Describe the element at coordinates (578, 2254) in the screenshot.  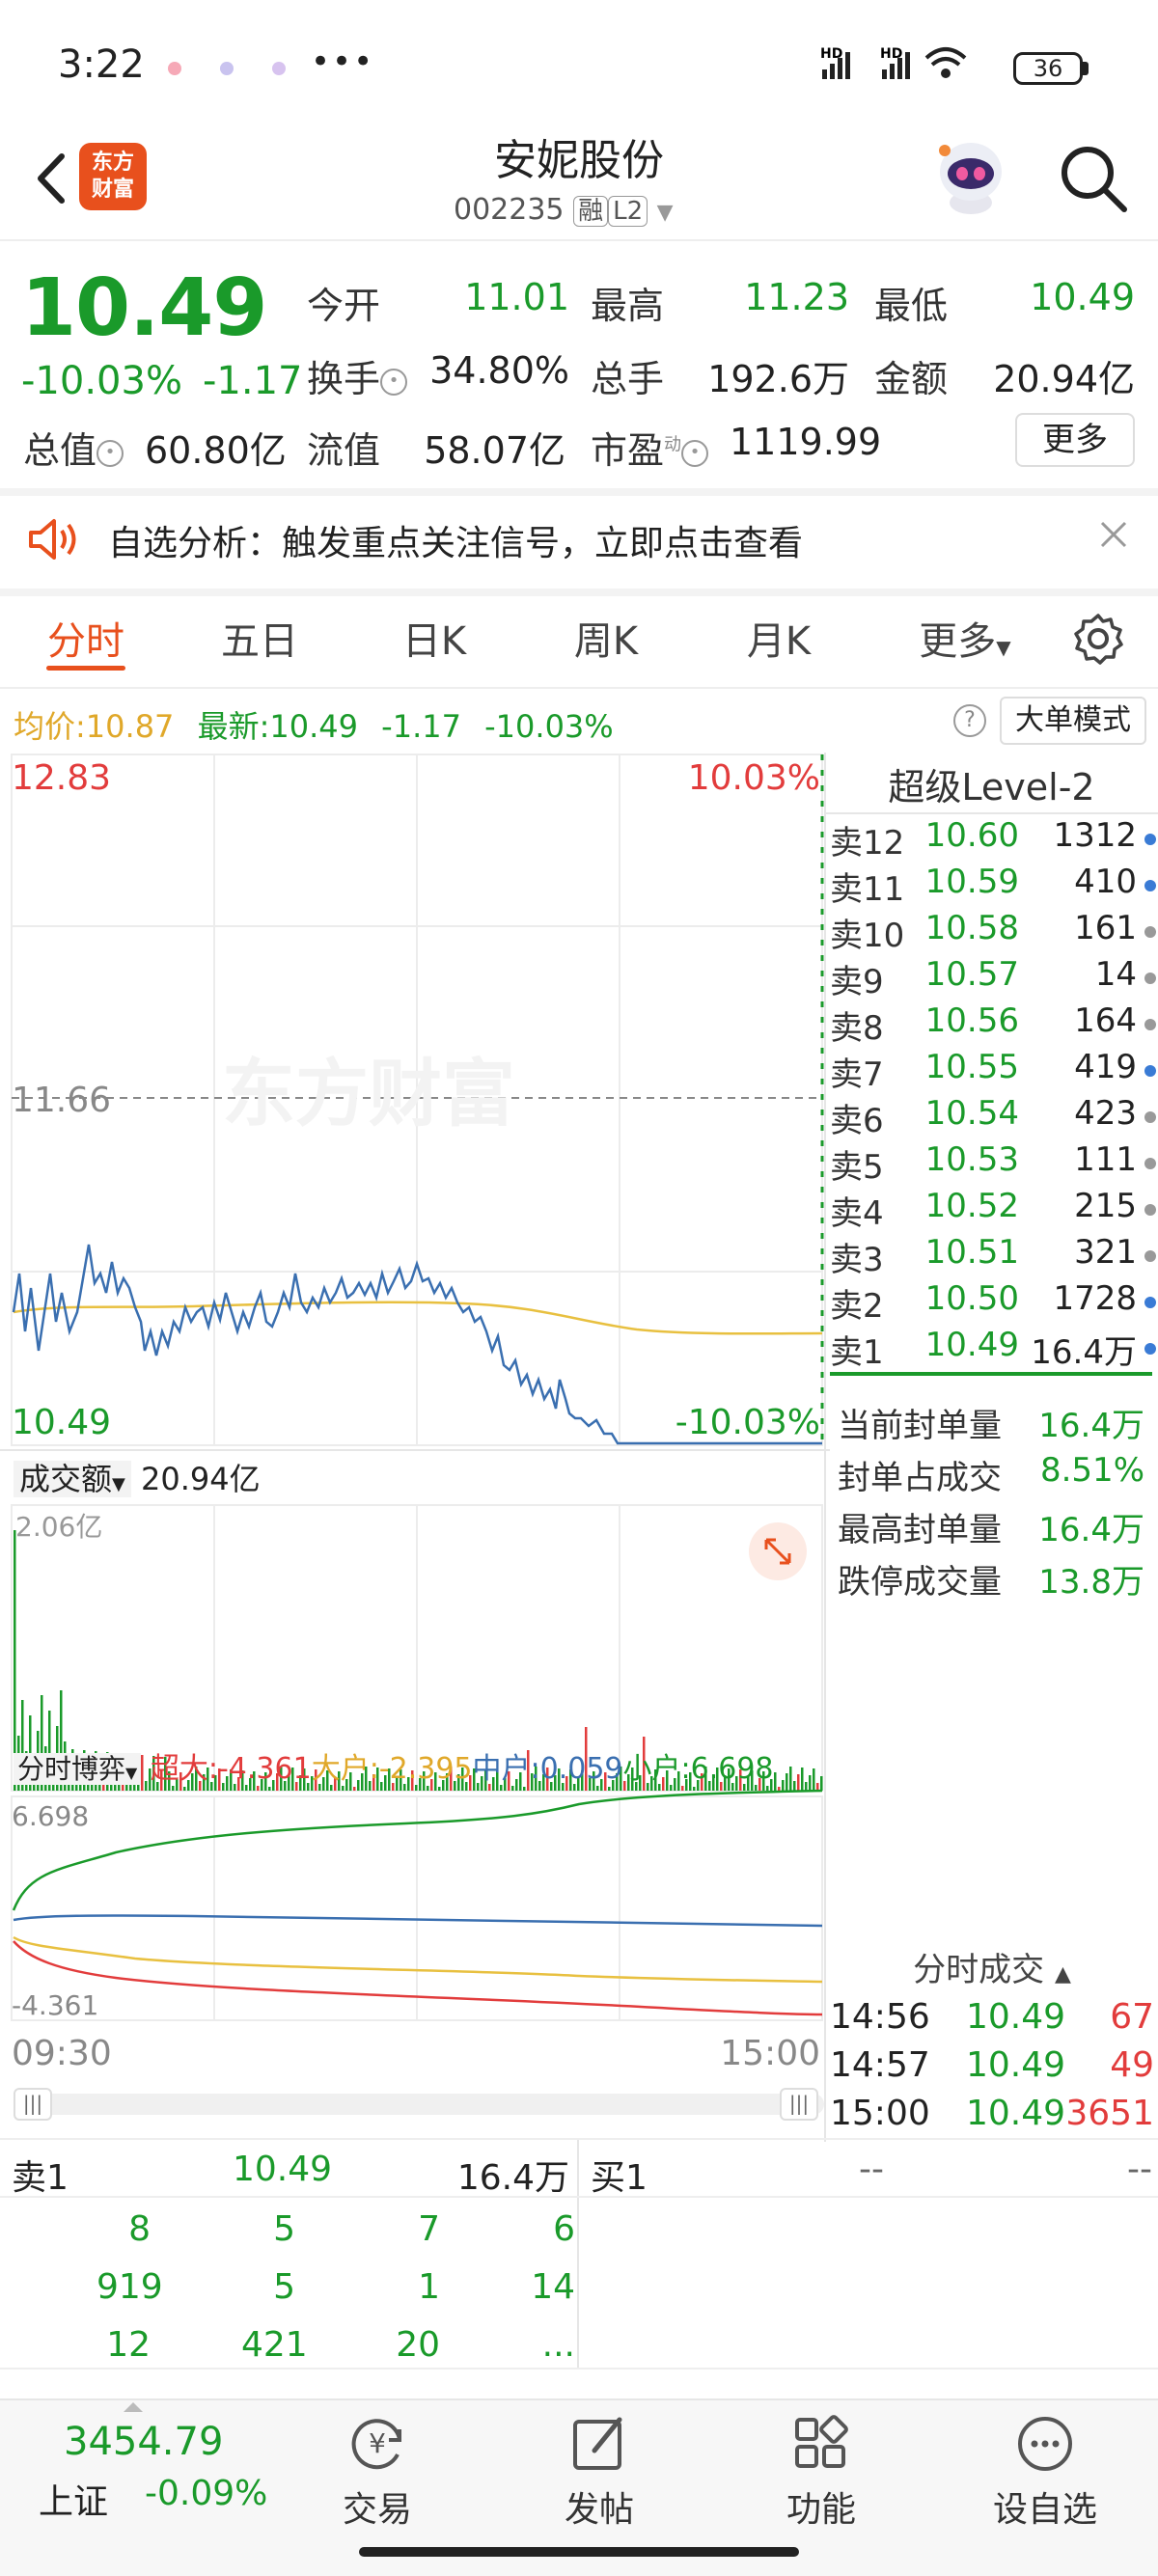
I see `column-divider` at that location.